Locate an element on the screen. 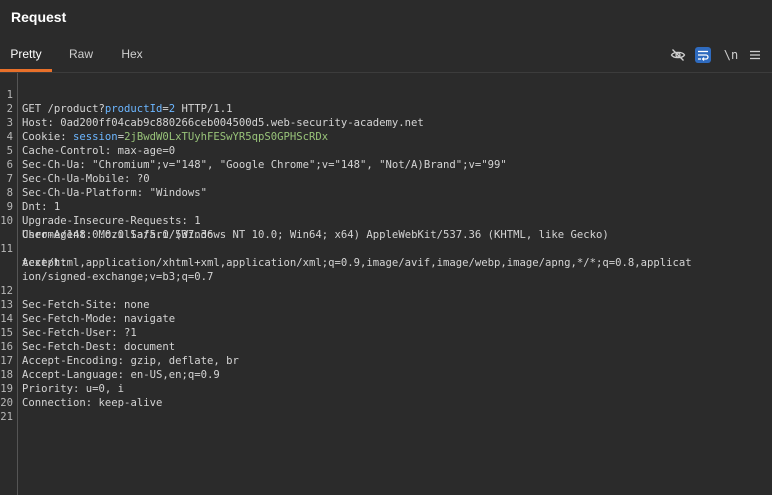  header-value: document is located at coordinates (146, 347).